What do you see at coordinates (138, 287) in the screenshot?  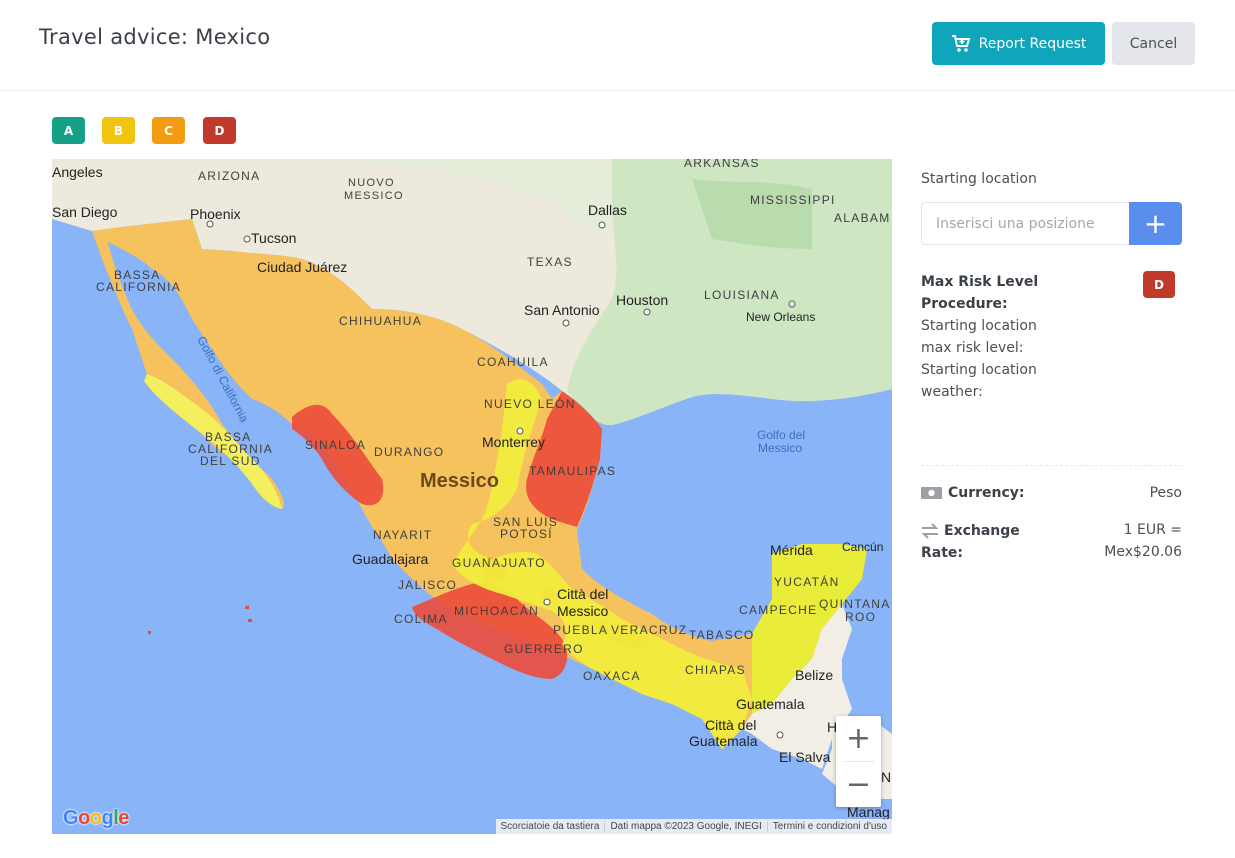 I see `label-california: CALIFORNIA` at bounding box center [138, 287].